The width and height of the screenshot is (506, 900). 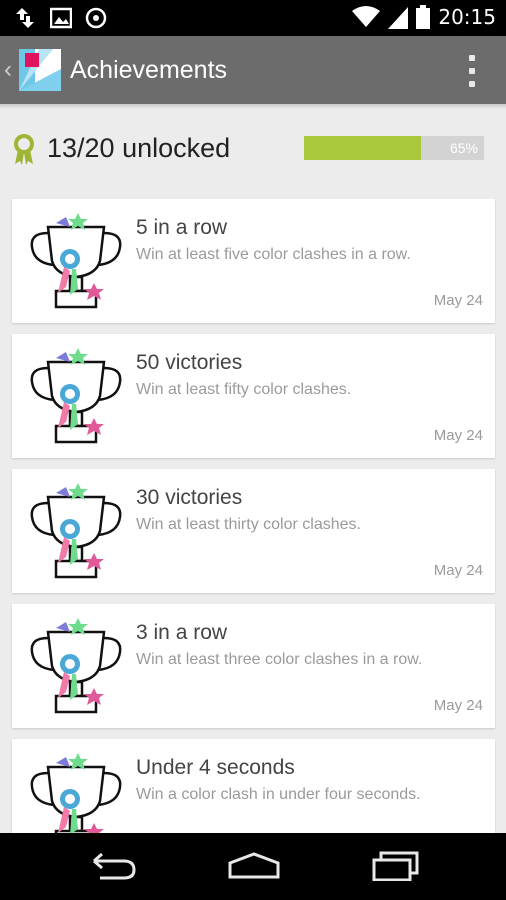 What do you see at coordinates (253, 70) in the screenshot?
I see `action-bar: ‹ Achievements` at bounding box center [253, 70].